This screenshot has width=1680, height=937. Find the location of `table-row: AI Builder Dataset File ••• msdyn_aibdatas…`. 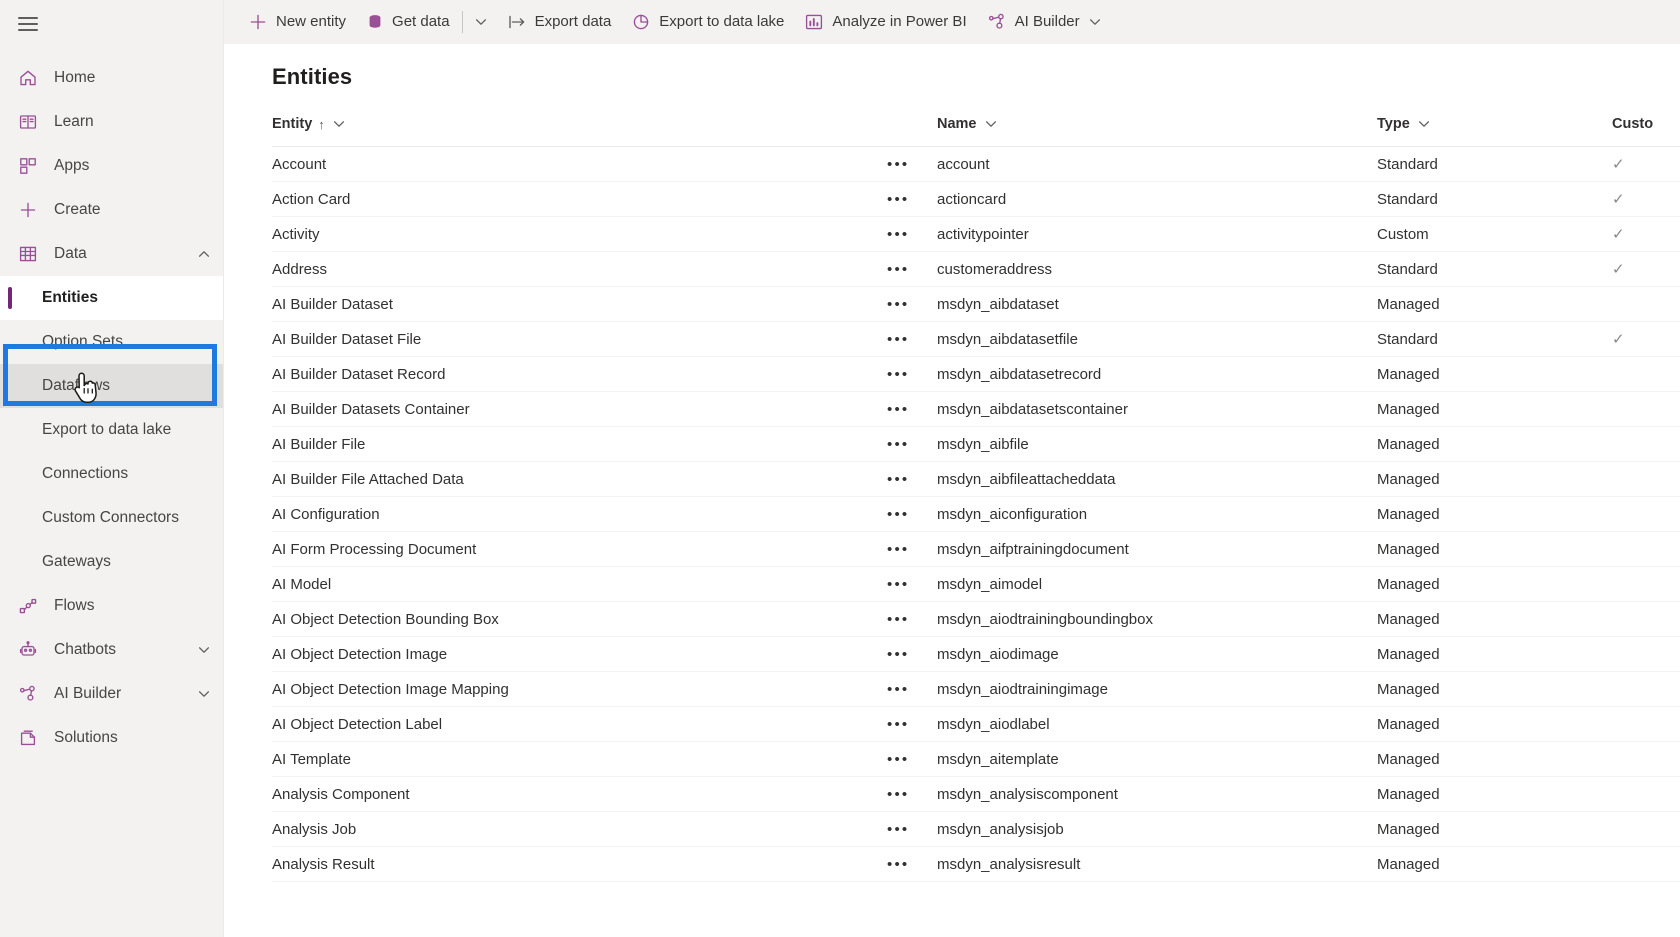

table-row: AI Builder Dataset File ••• msdyn_aibdatas… is located at coordinates (976, 339).